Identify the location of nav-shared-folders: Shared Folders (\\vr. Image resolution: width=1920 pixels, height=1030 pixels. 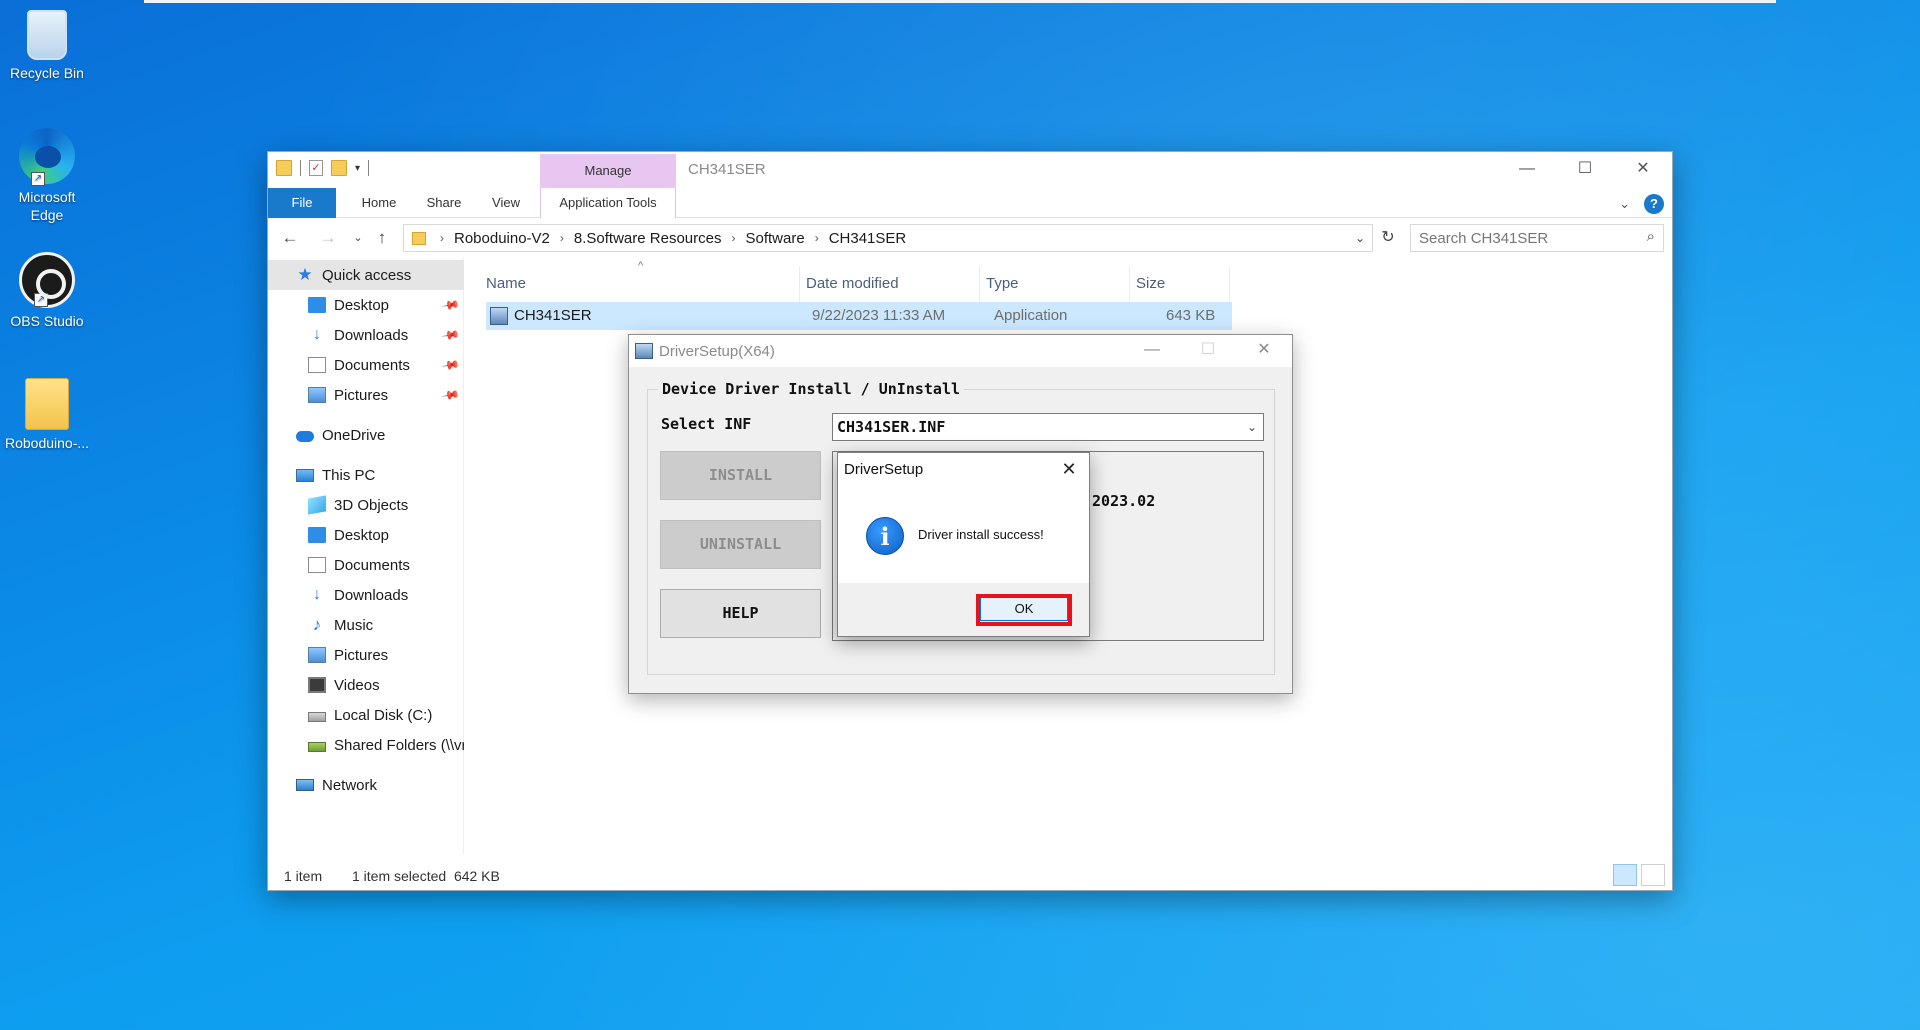
(366, 745).